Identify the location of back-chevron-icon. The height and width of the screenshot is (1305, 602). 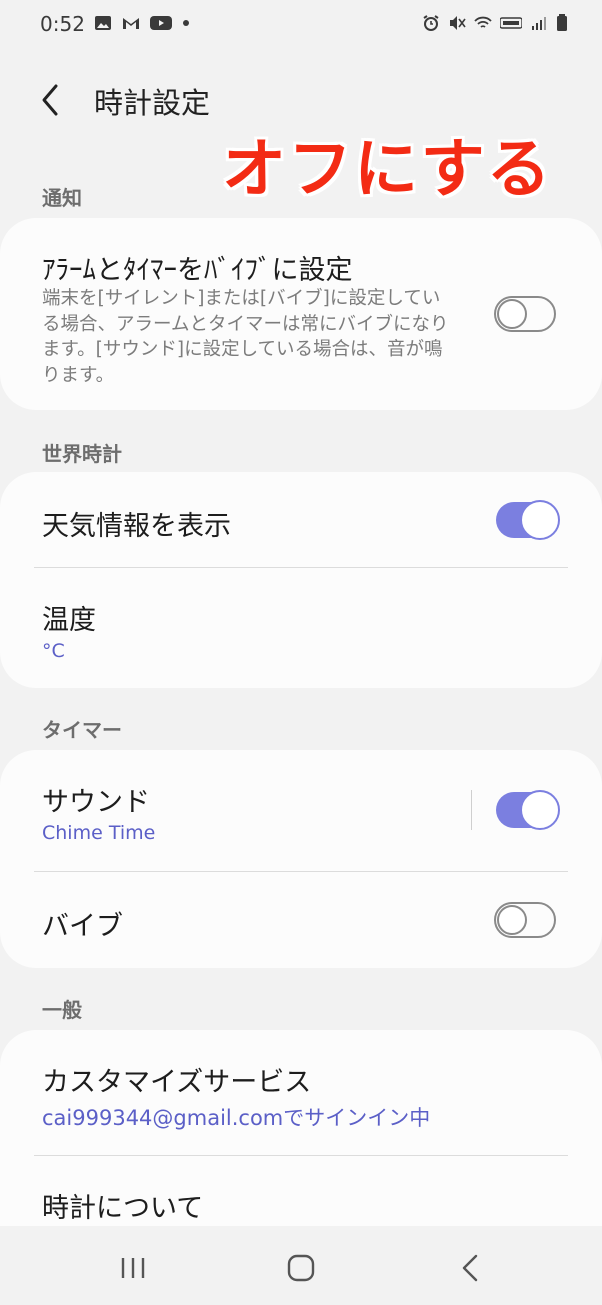
(50, 100).